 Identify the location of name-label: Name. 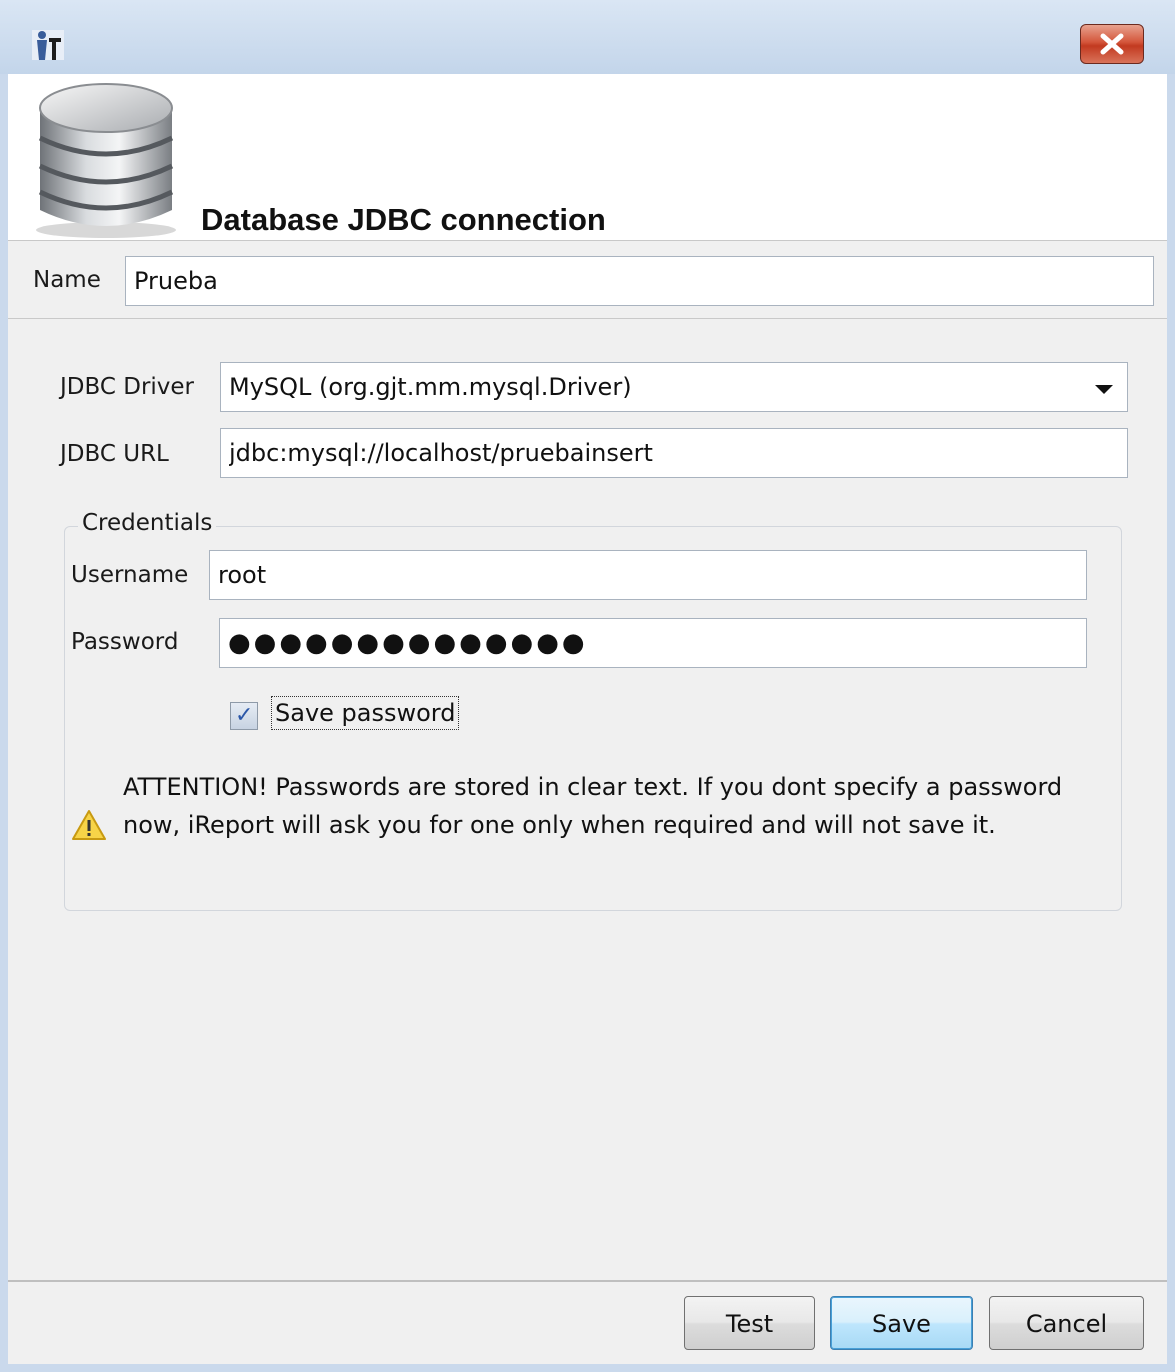
(67, 280).